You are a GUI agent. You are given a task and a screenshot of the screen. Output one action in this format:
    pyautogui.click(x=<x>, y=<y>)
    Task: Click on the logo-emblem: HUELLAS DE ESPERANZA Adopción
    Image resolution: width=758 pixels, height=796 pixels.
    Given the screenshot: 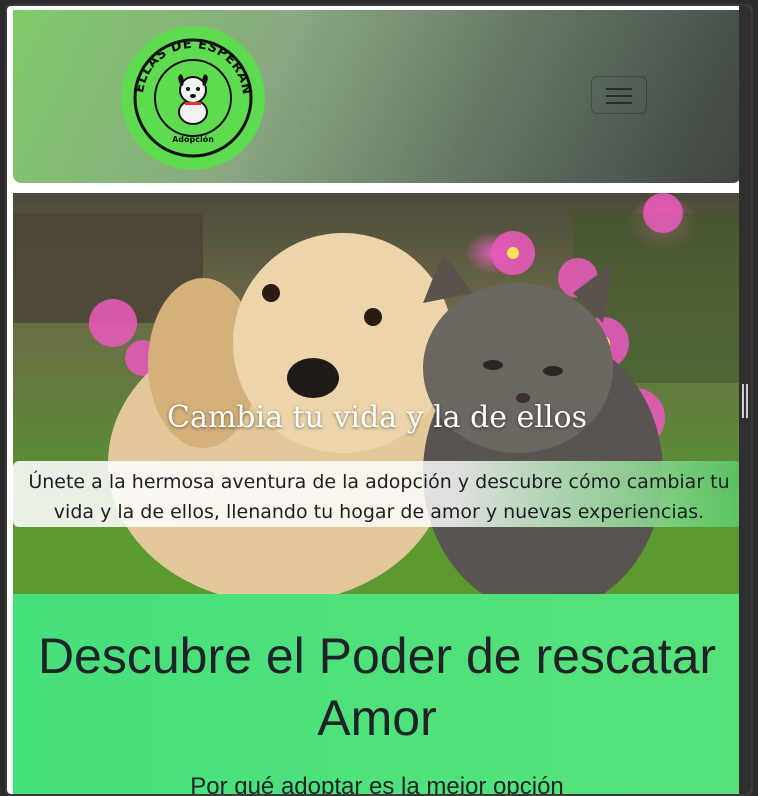 What is the action you would take?
    pyautogui.click(x=187, y=92)
    